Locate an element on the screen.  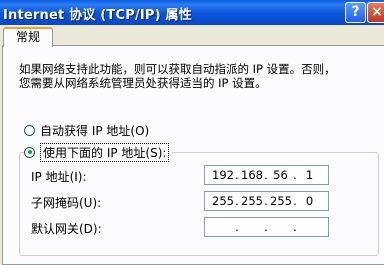
ip-octet-4: 1 is located at coordinates (309, 175).